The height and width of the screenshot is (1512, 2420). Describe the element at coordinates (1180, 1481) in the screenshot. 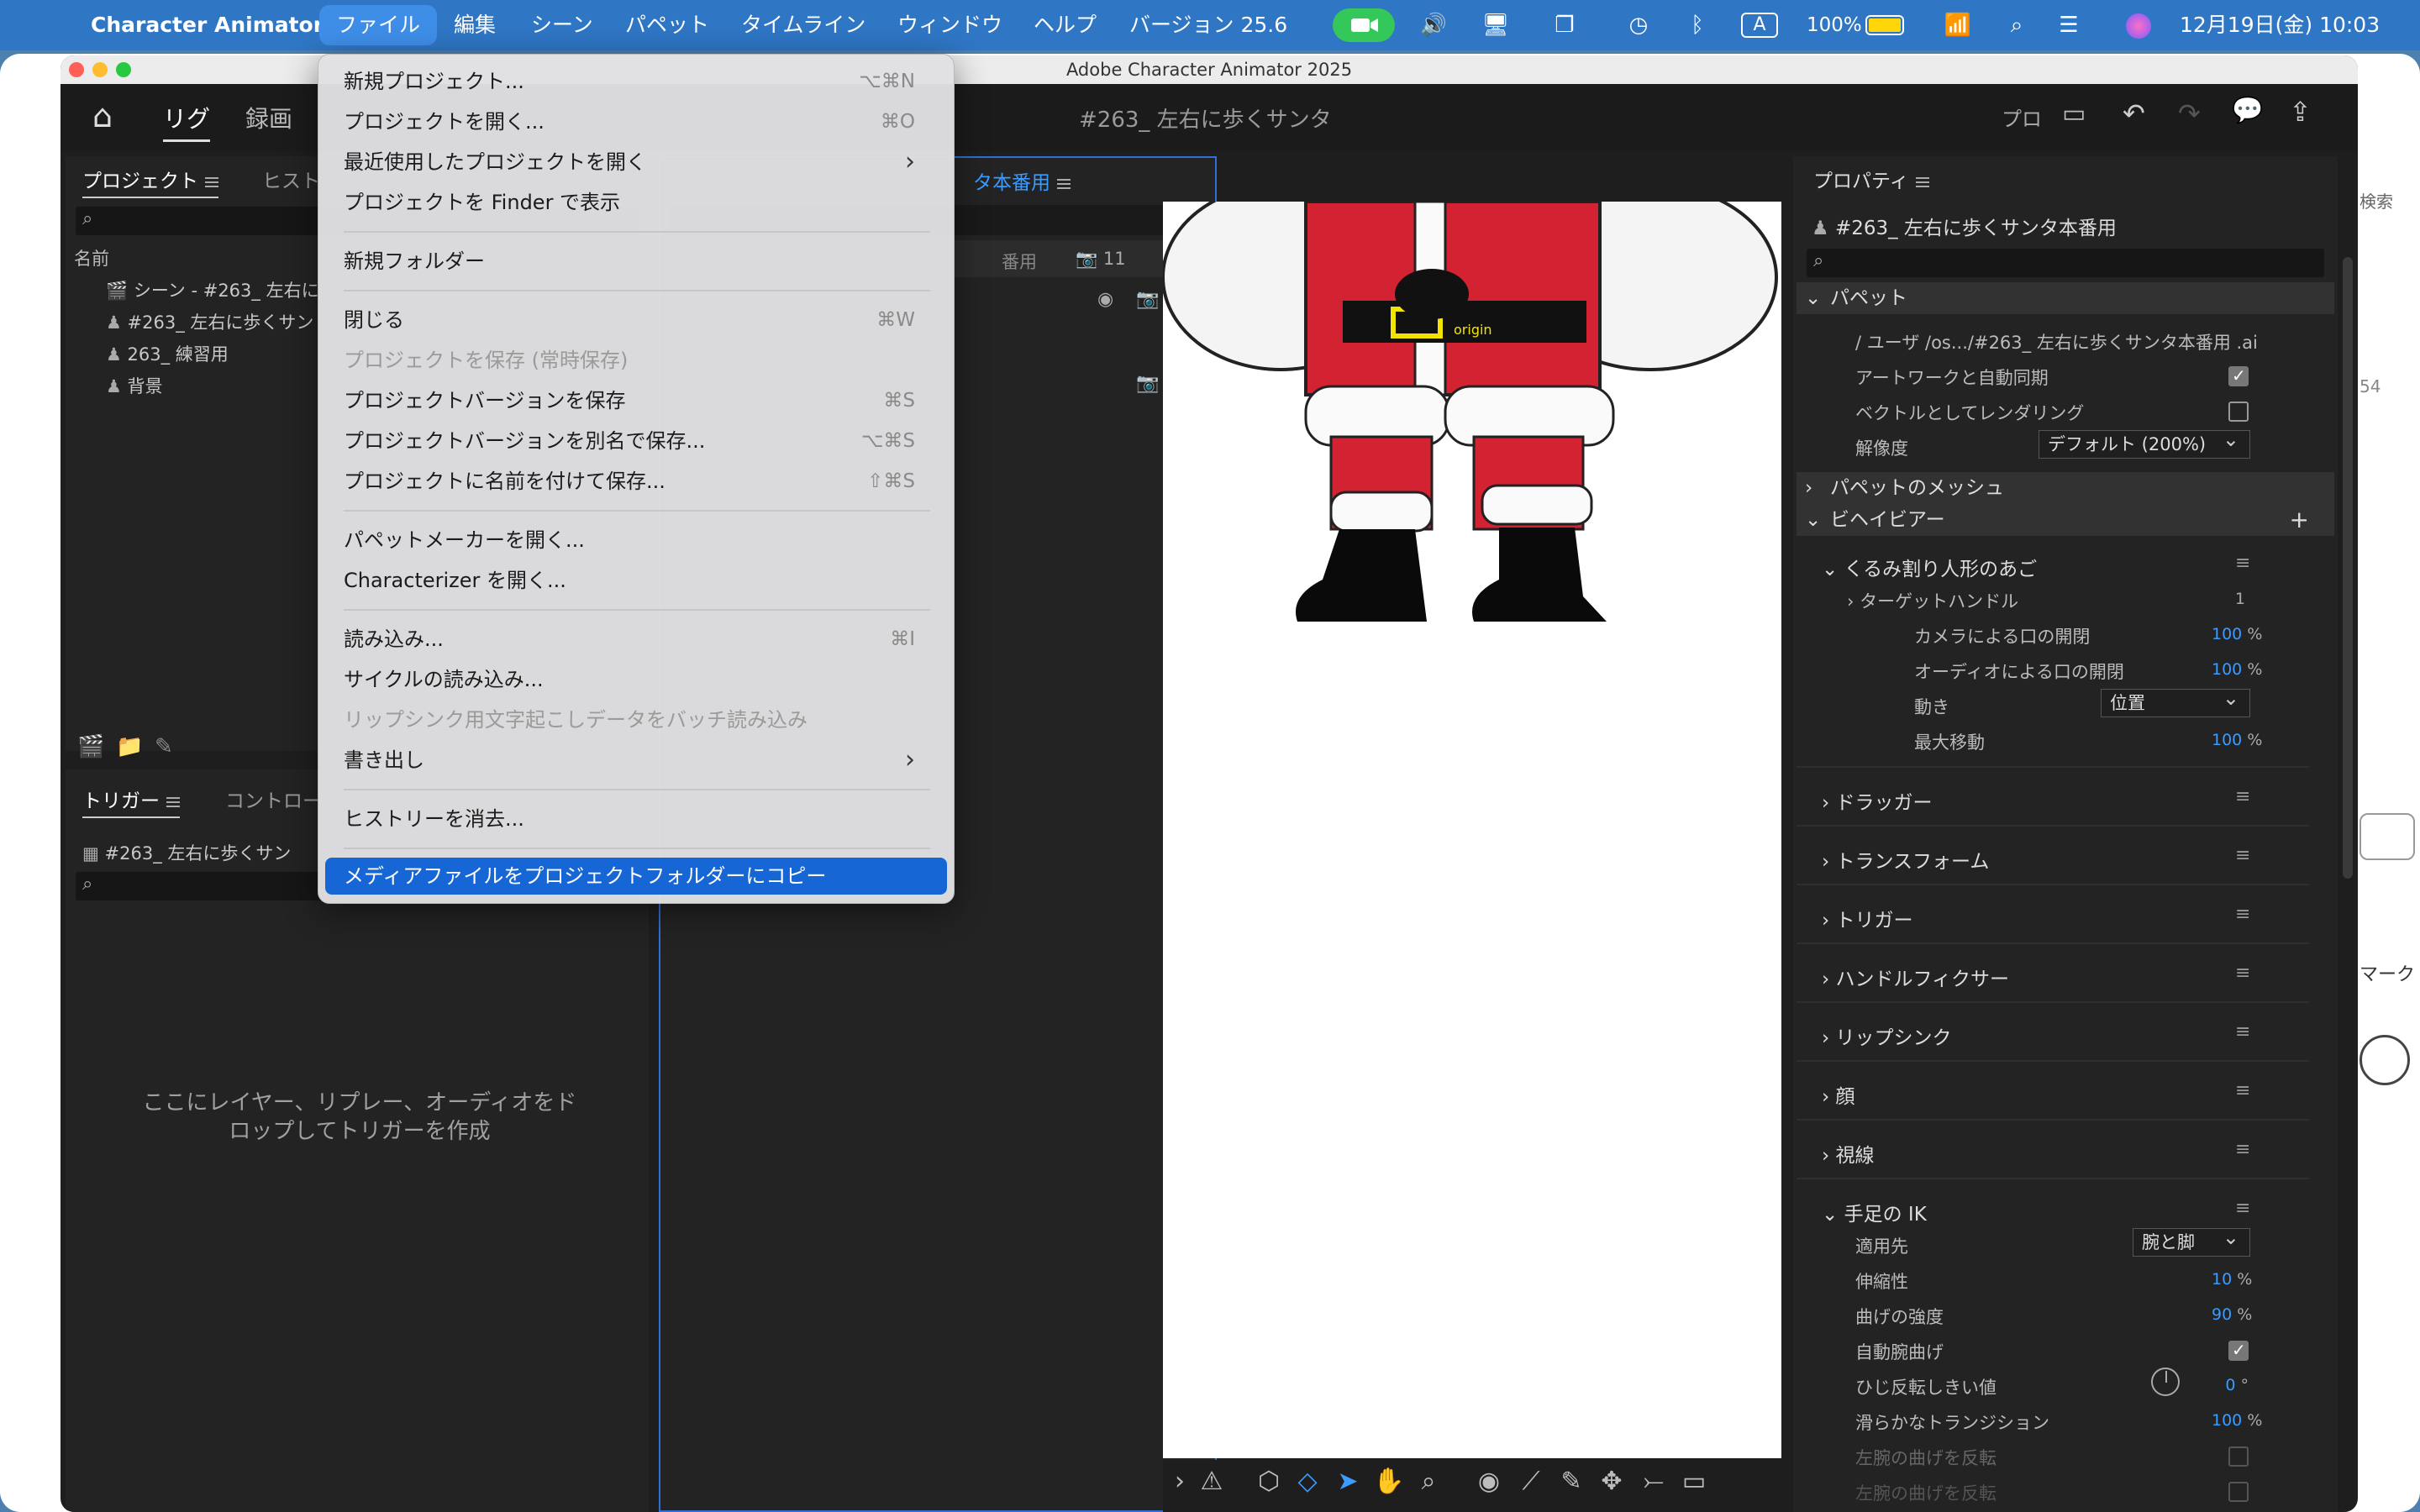

I see `expand-icon: ›` at that location.